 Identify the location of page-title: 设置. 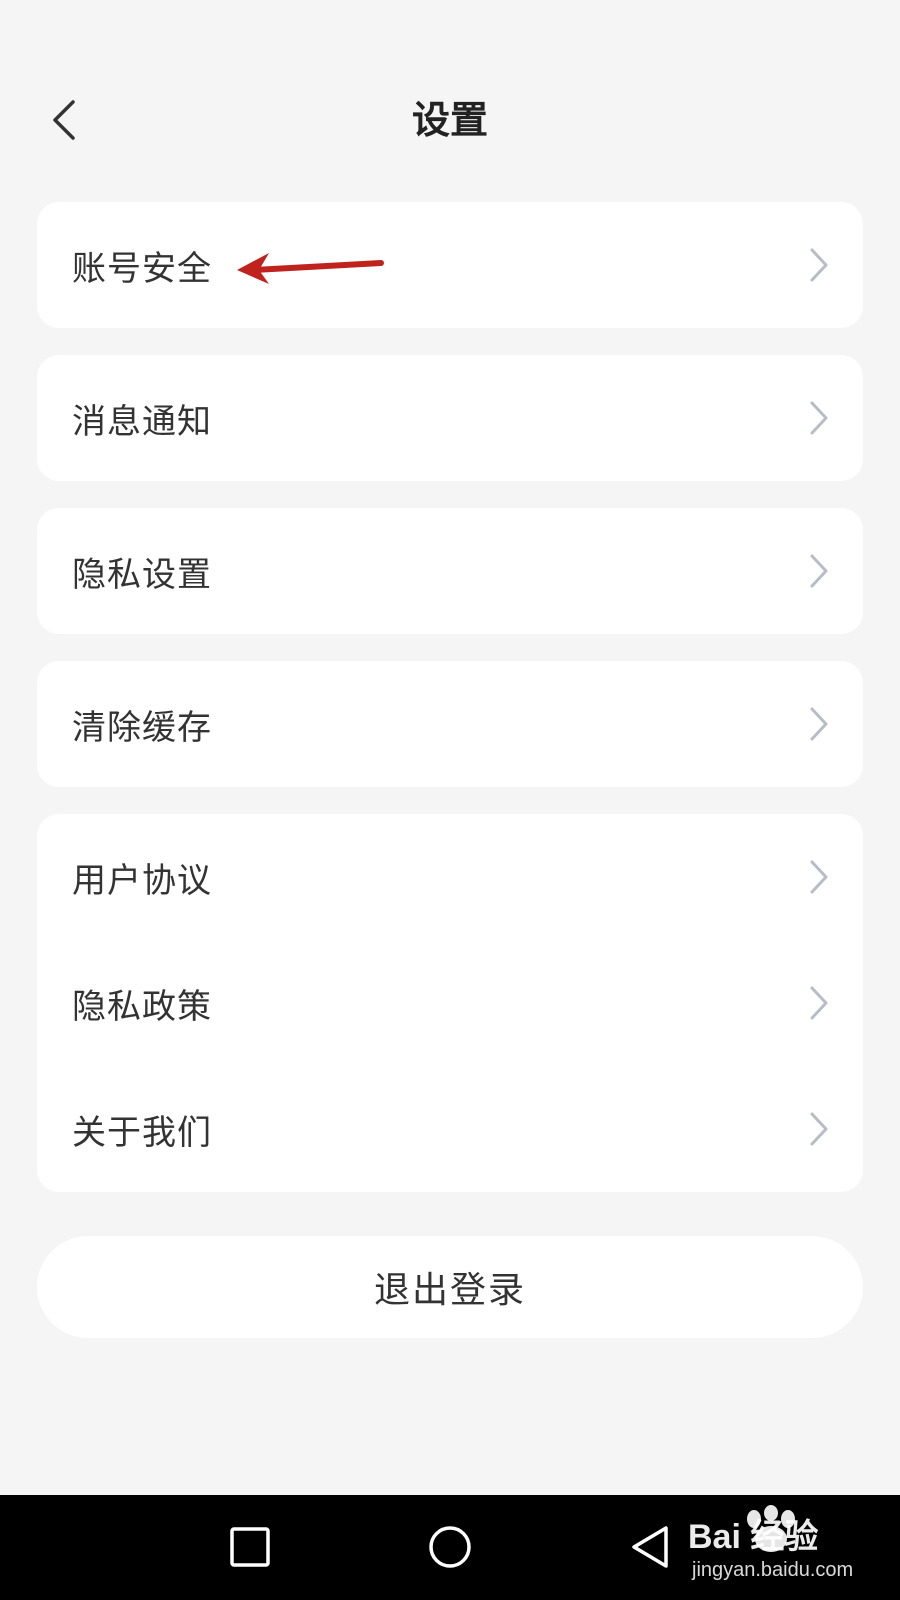
(449, 120).